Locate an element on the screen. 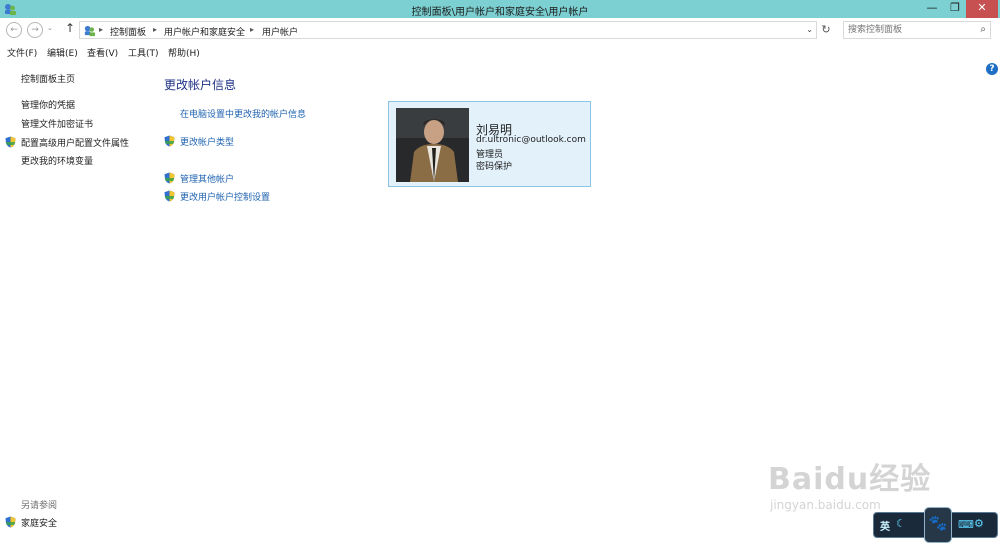 The width and height of the screenshot is (1000, 543). menu-file: 文件(F) is located at coordinates (22, 52).